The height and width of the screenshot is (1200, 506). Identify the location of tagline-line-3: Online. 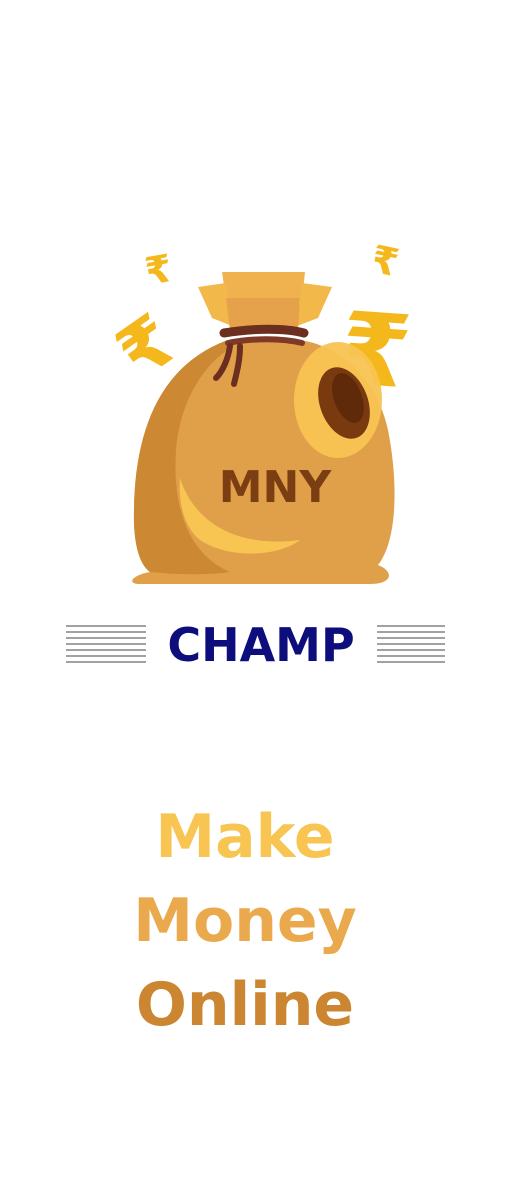
(245, 1005).